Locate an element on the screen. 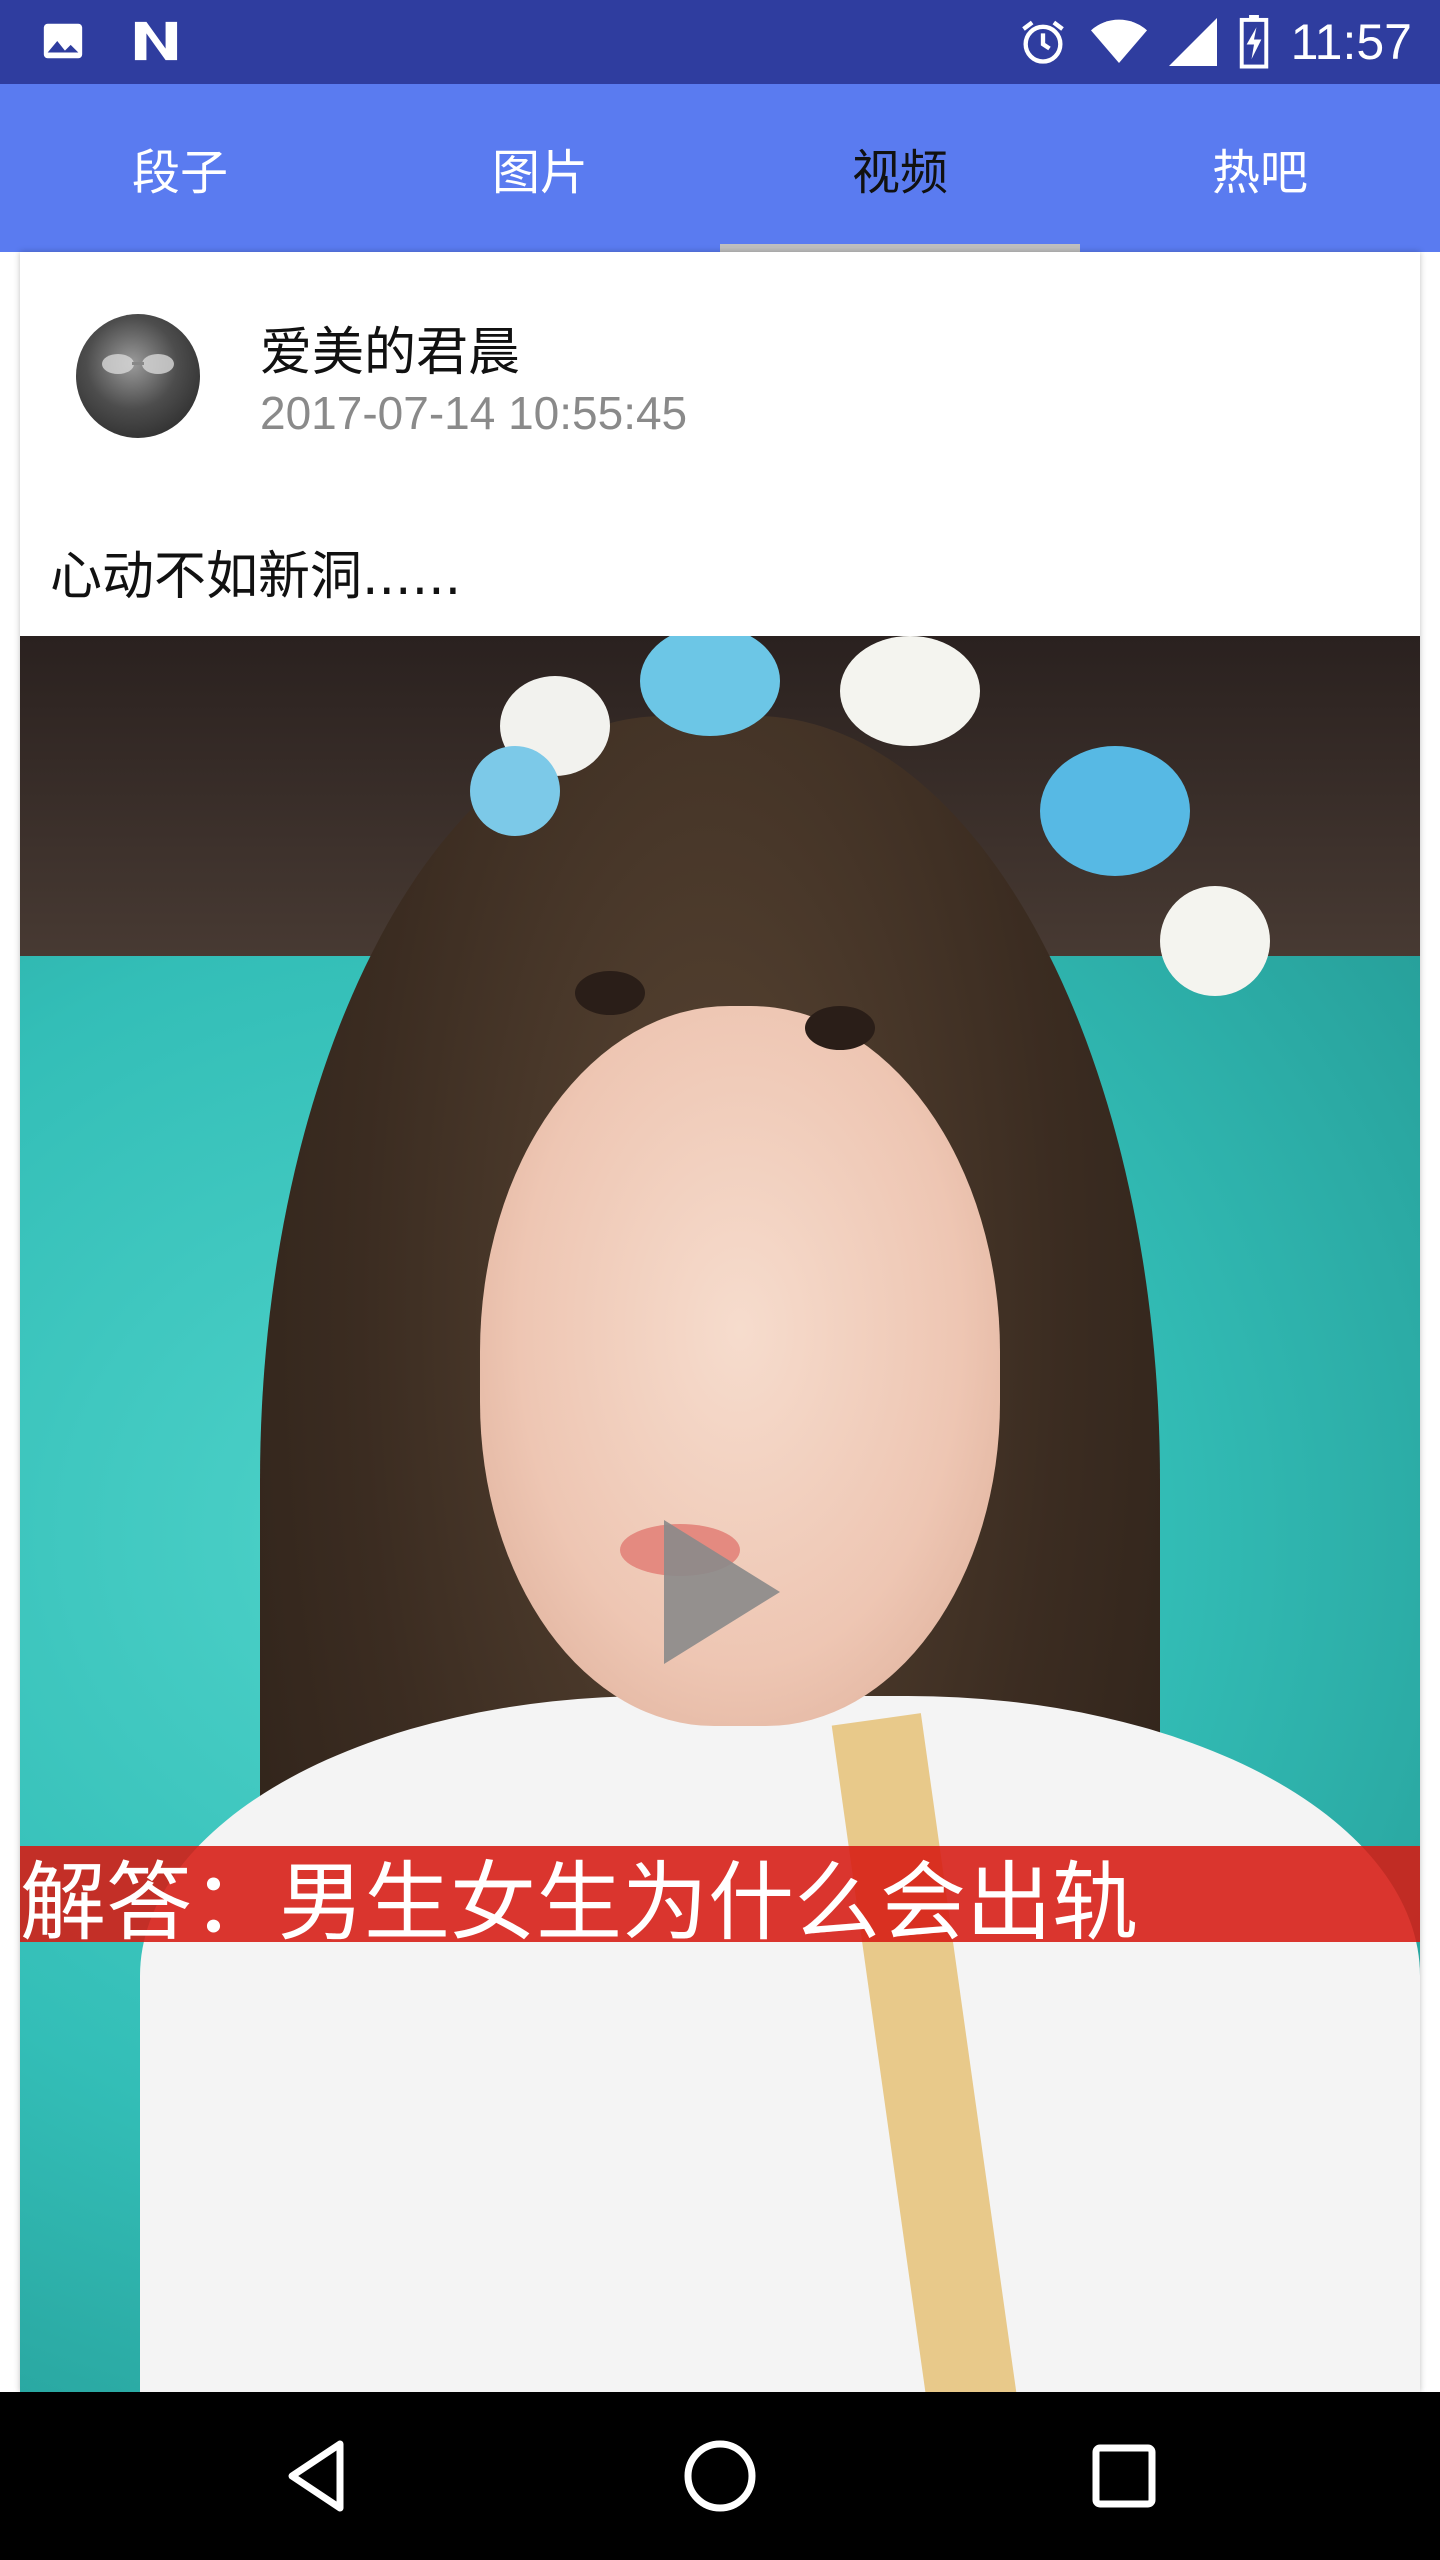  tab-jokes: 段子 is located at coordinates (180, 168).